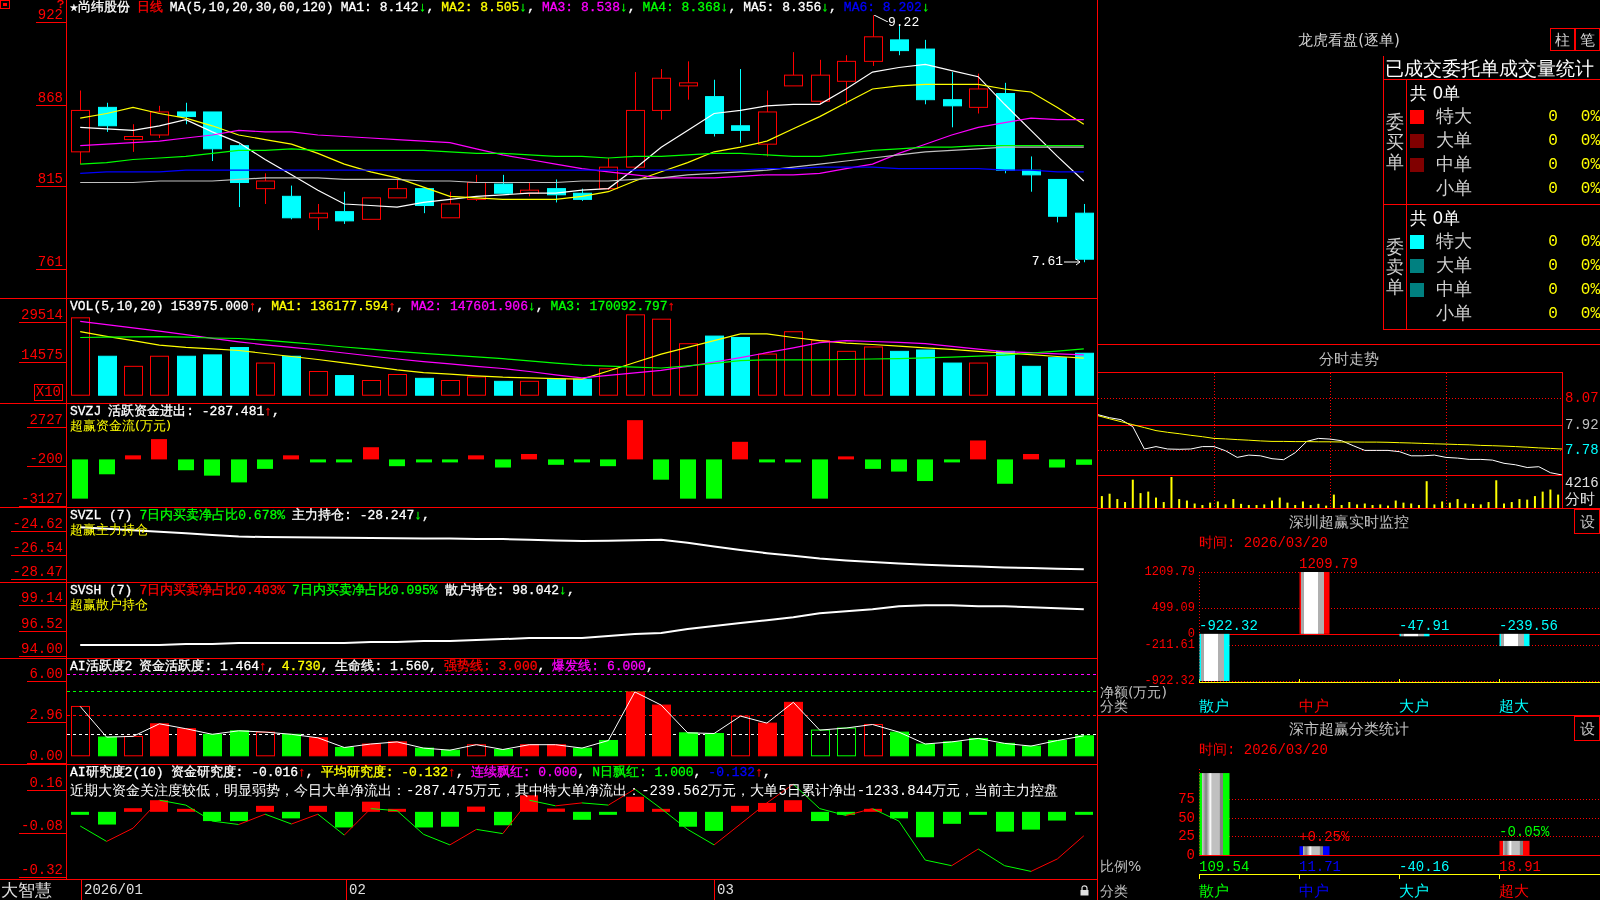 This screenshot has height=900, width=1600. What do you see at coordinates (337, 306) in the screenshot?
I see `indicator-label: MA1: 136177.594↑,` at bounding box center [337, 306].